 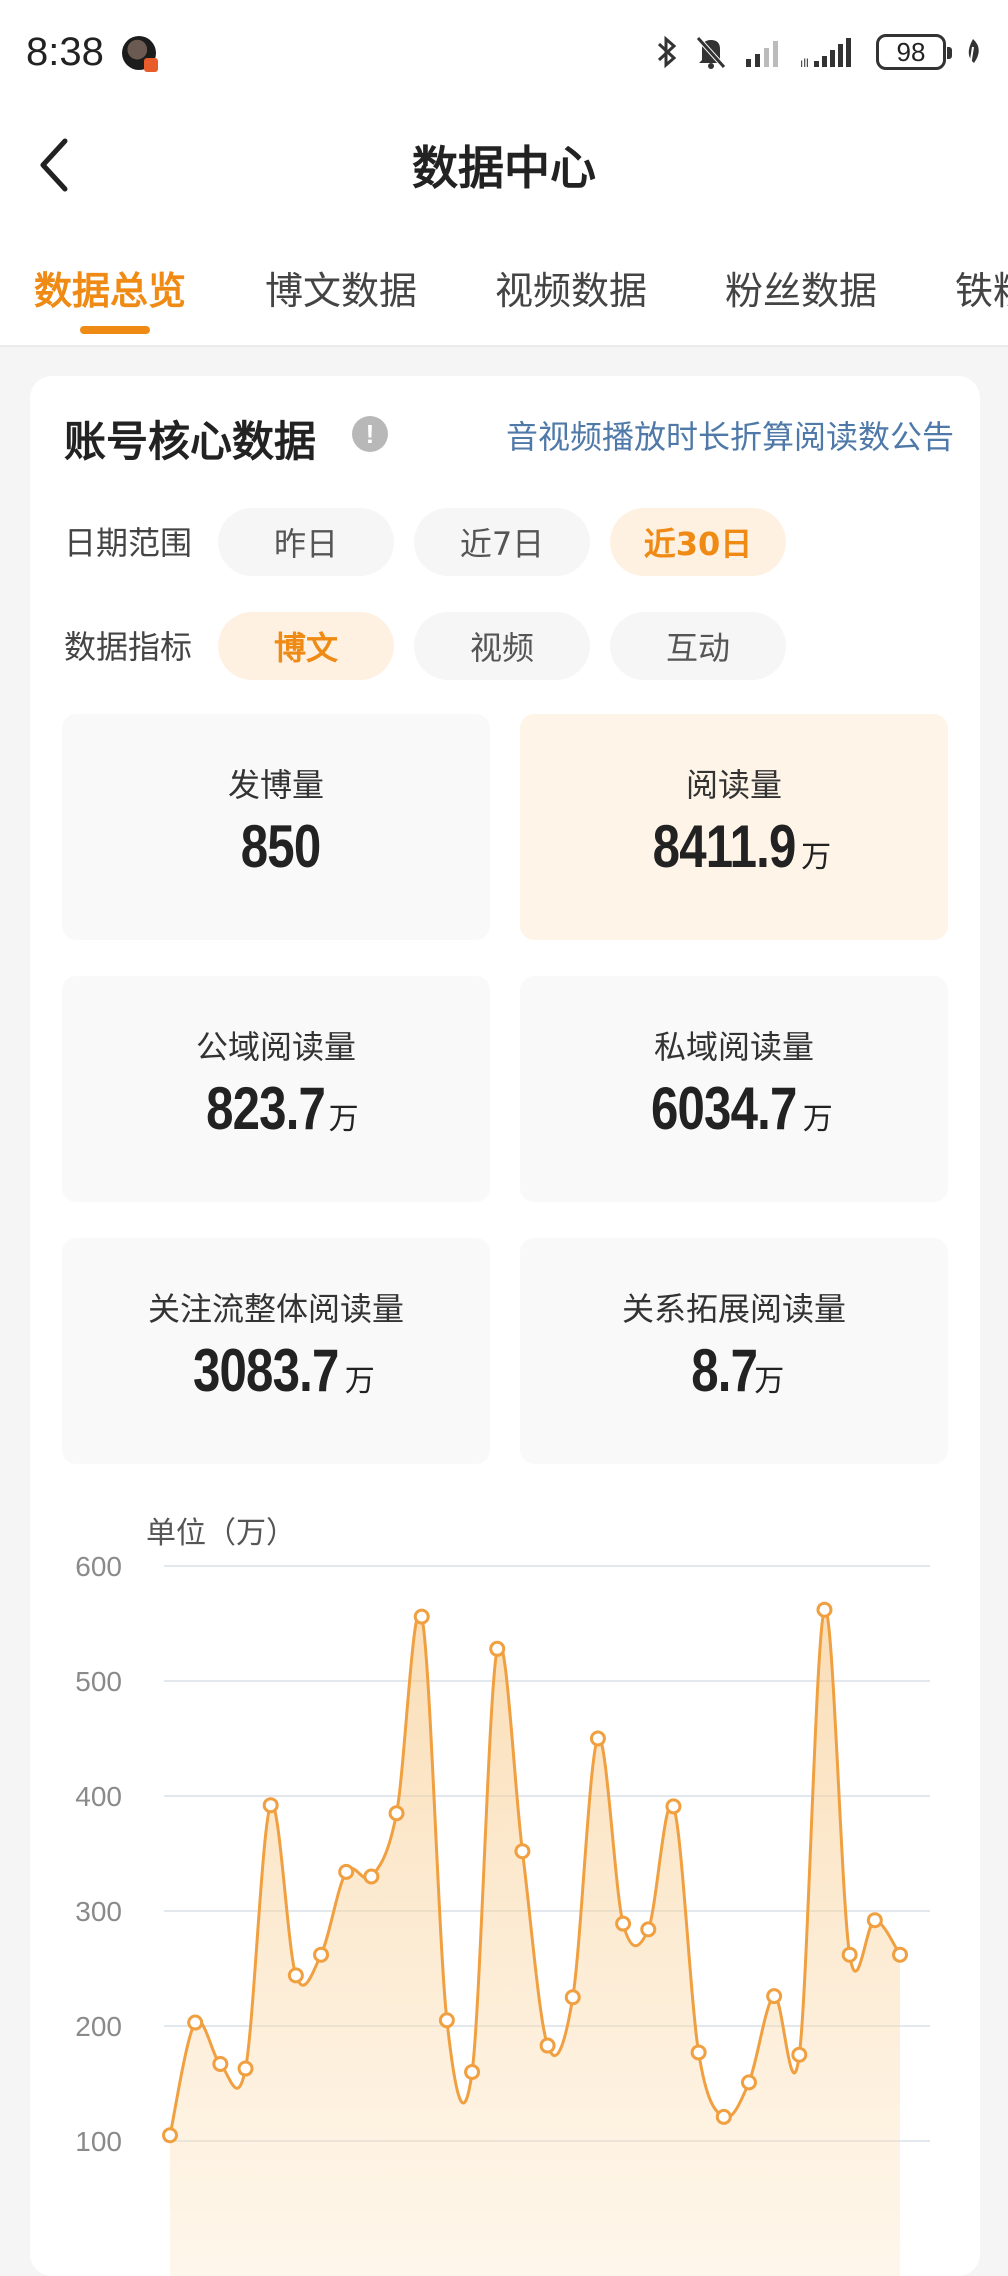 What do you see at coordinates (110, 287) in the screenshot?
I see `tab-overview: 数据总览` at bounding box center [110, 287].